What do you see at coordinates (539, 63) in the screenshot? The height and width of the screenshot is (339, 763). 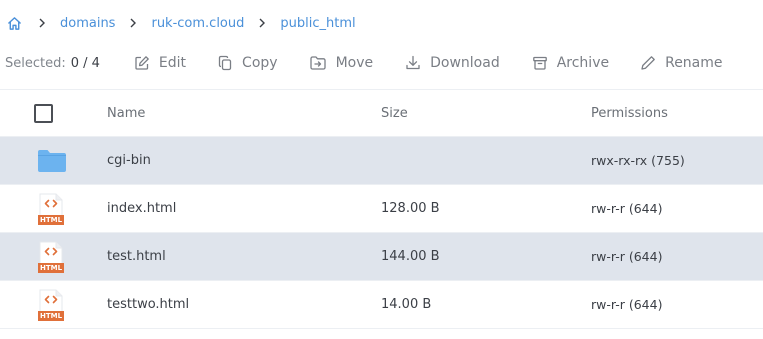 I see `archive-box-icon` at bounding box center [539, 63].